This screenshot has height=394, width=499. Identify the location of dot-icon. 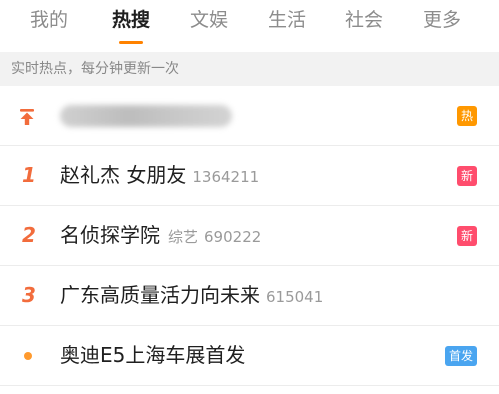
(28, 356).